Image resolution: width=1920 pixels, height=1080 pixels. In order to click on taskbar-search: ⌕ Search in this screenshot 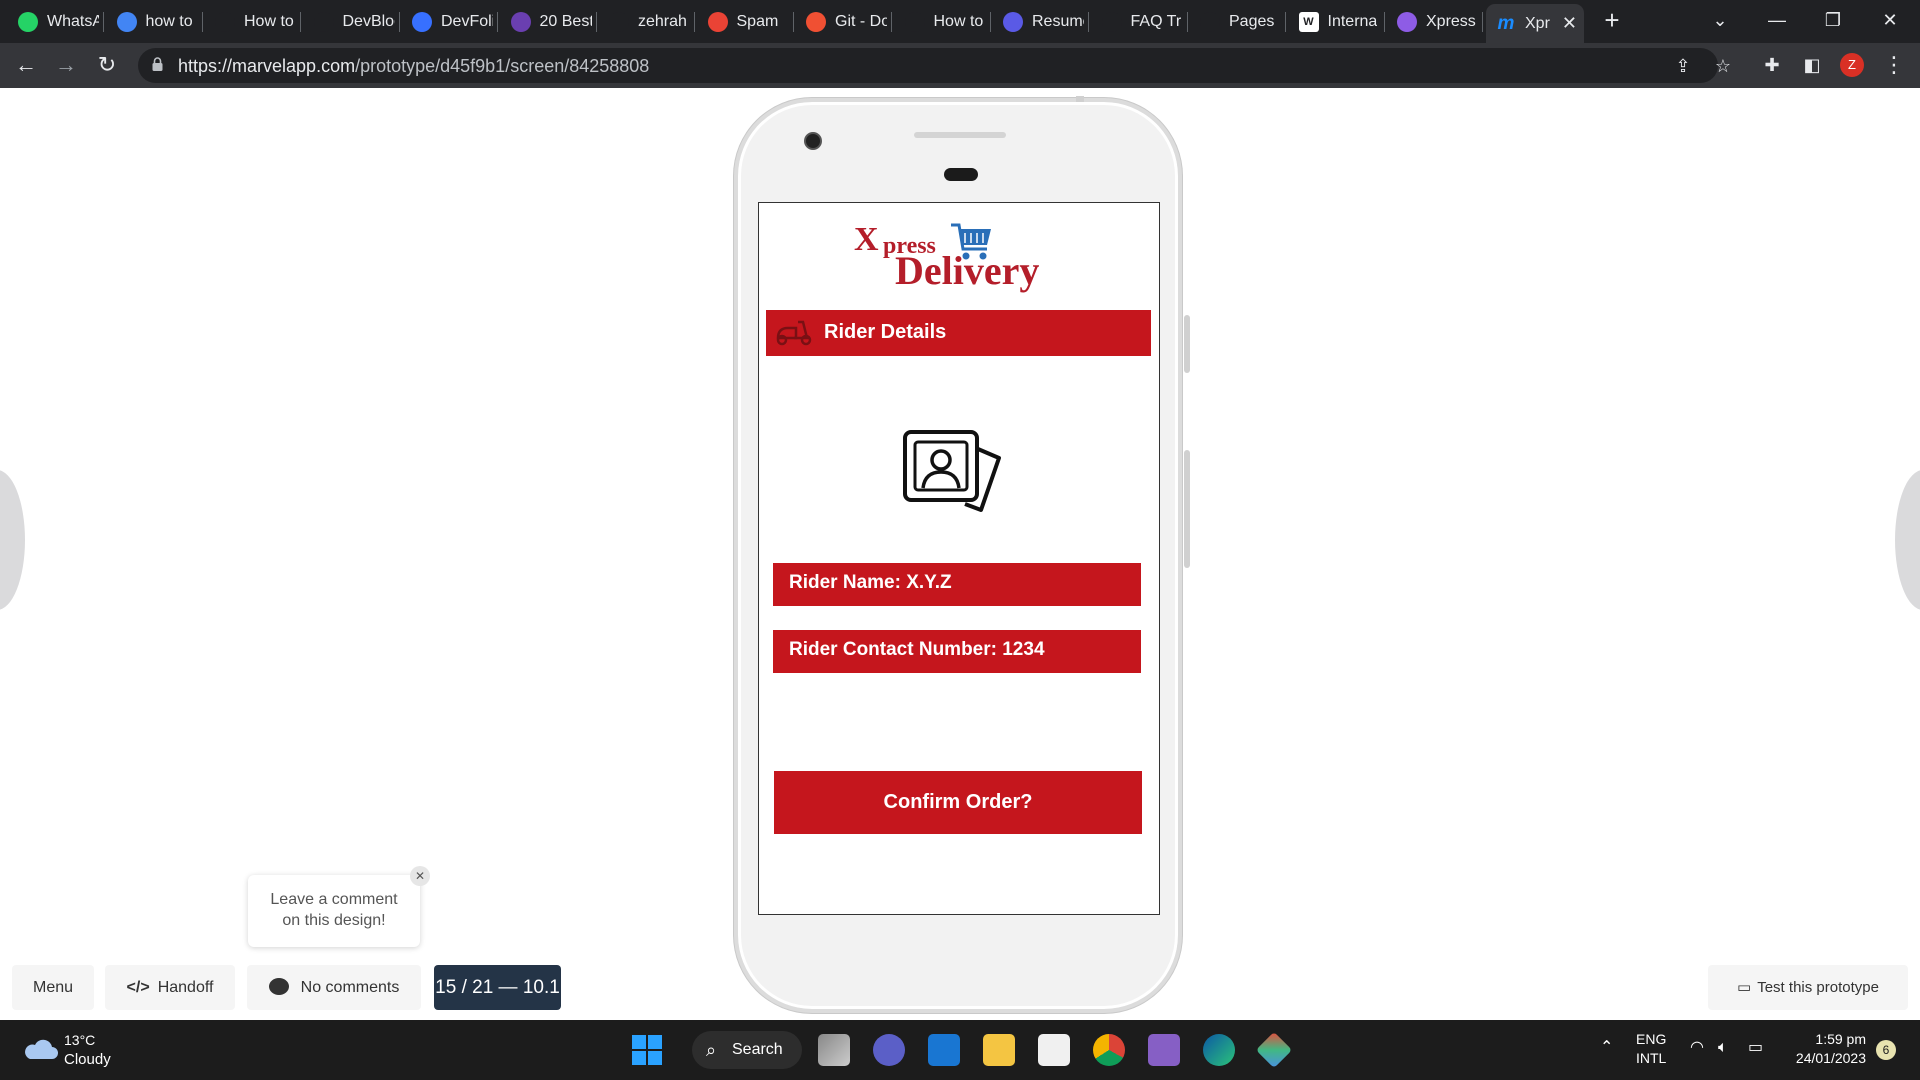, I will do `click(747, 1050)`.